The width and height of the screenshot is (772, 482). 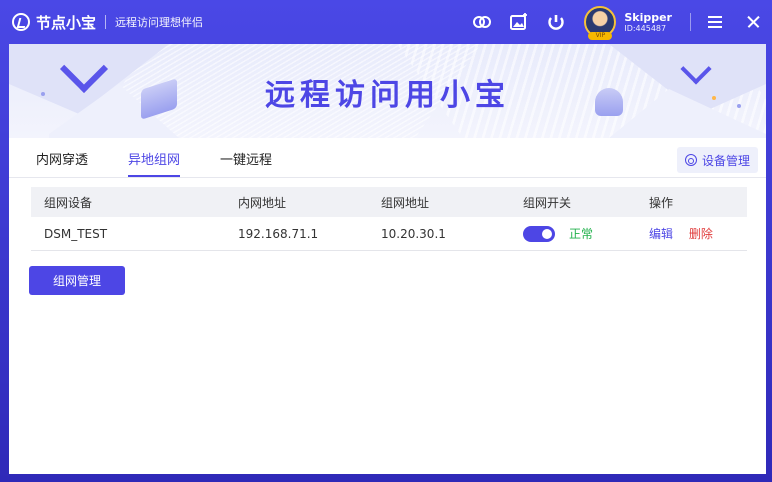 I want to click on title-divider, so click(x=106, y=22).